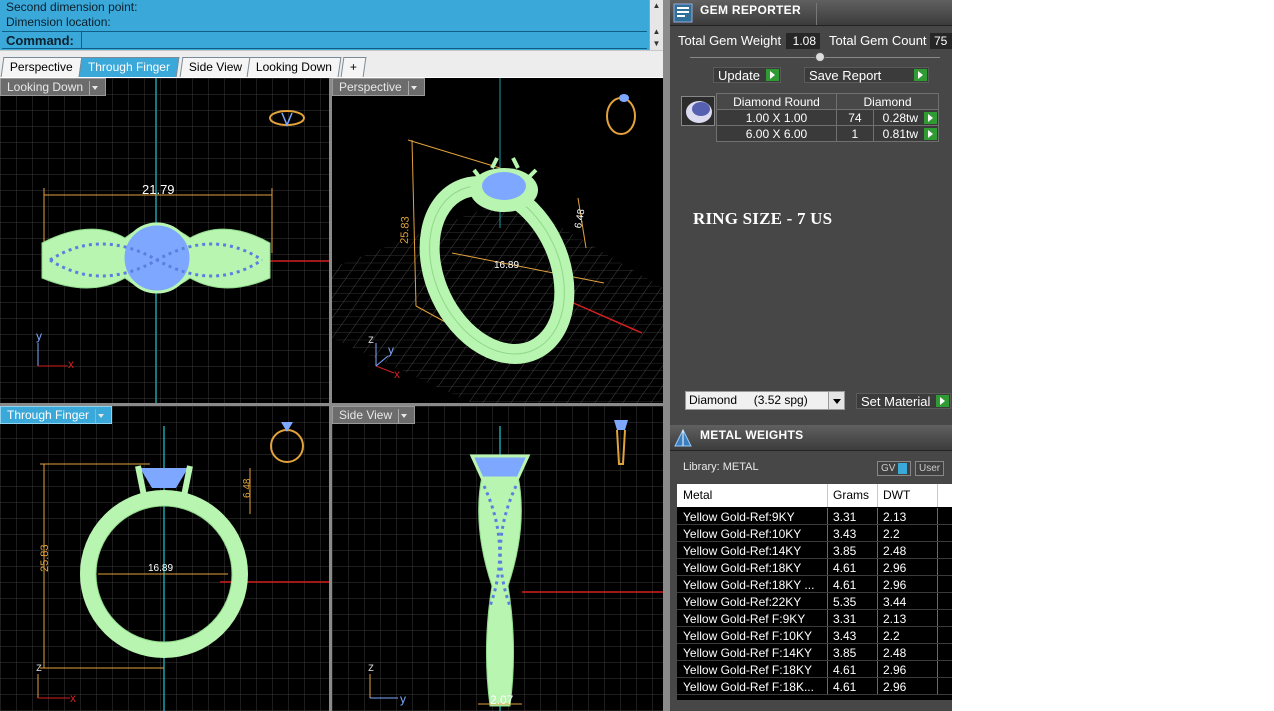 The image size is (1274, 711). I want to click on gem-reporter-header: GEM REPORTER, so click(811, 13).